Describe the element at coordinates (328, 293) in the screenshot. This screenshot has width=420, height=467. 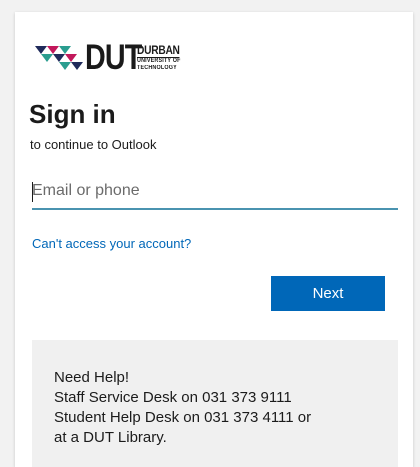
I see `next-button: Next` at that location.